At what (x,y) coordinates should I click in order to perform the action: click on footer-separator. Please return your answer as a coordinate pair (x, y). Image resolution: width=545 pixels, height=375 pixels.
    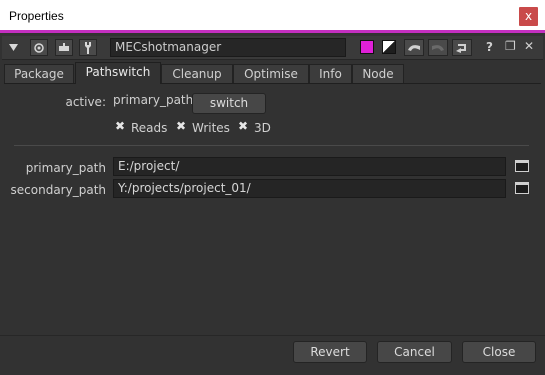
    Looking at the image, I should click on (272, 335).